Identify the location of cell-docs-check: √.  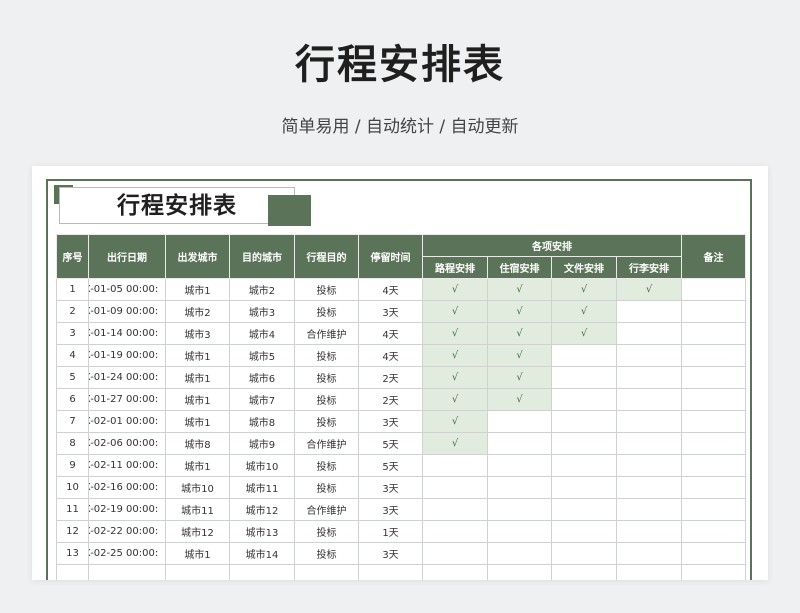
(584, 311).